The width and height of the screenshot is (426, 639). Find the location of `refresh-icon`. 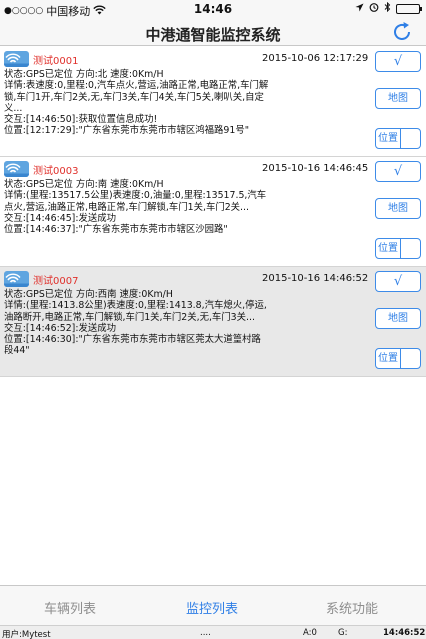

refresh-icon is located at coordinates (402, 32).